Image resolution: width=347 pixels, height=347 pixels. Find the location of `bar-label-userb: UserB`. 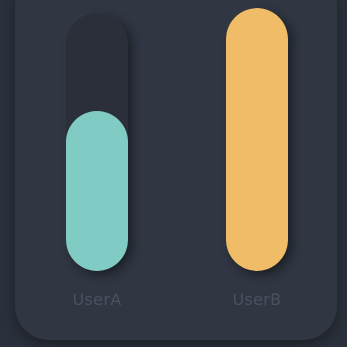

bar-label-userb: UserB is located at coordinates (257, 299).